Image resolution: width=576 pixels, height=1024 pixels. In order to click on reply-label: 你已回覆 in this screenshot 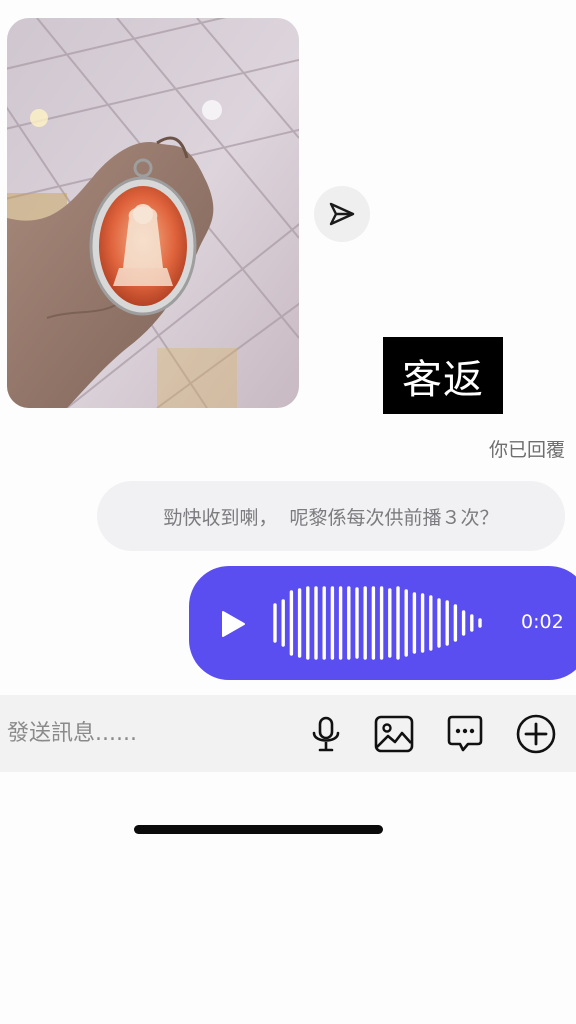, I will do `click(526, 450)`.